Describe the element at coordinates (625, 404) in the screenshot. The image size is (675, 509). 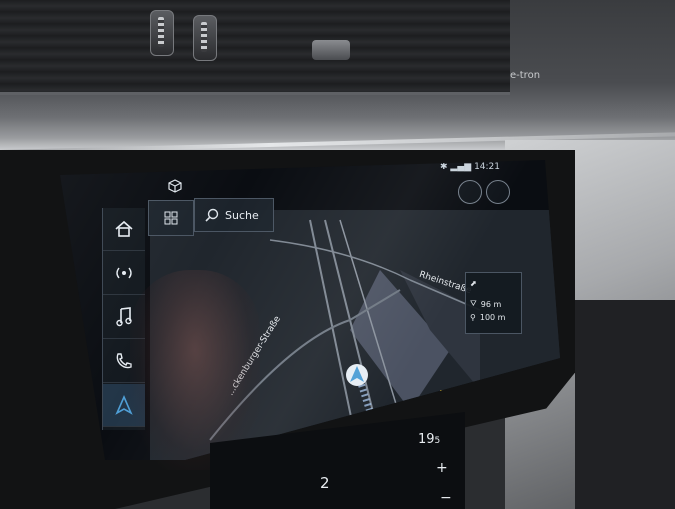
I see `console-shadow` at that location.